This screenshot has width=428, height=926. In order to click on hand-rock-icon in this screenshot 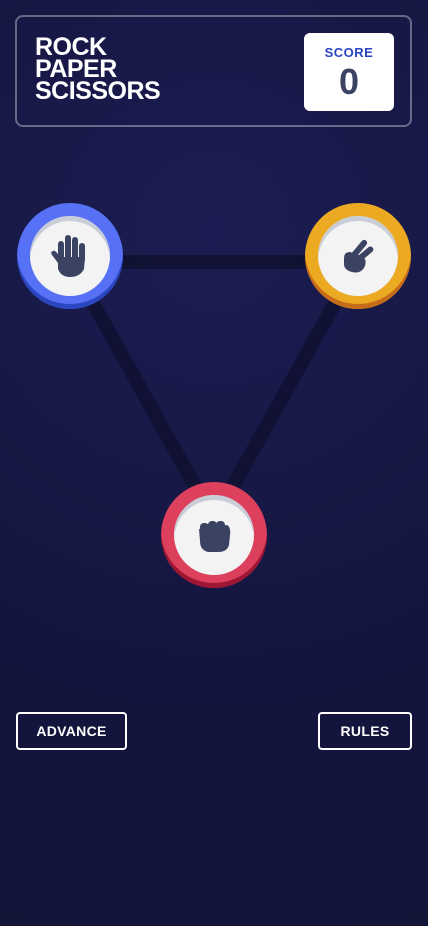, I will do `click(215, 536)`.